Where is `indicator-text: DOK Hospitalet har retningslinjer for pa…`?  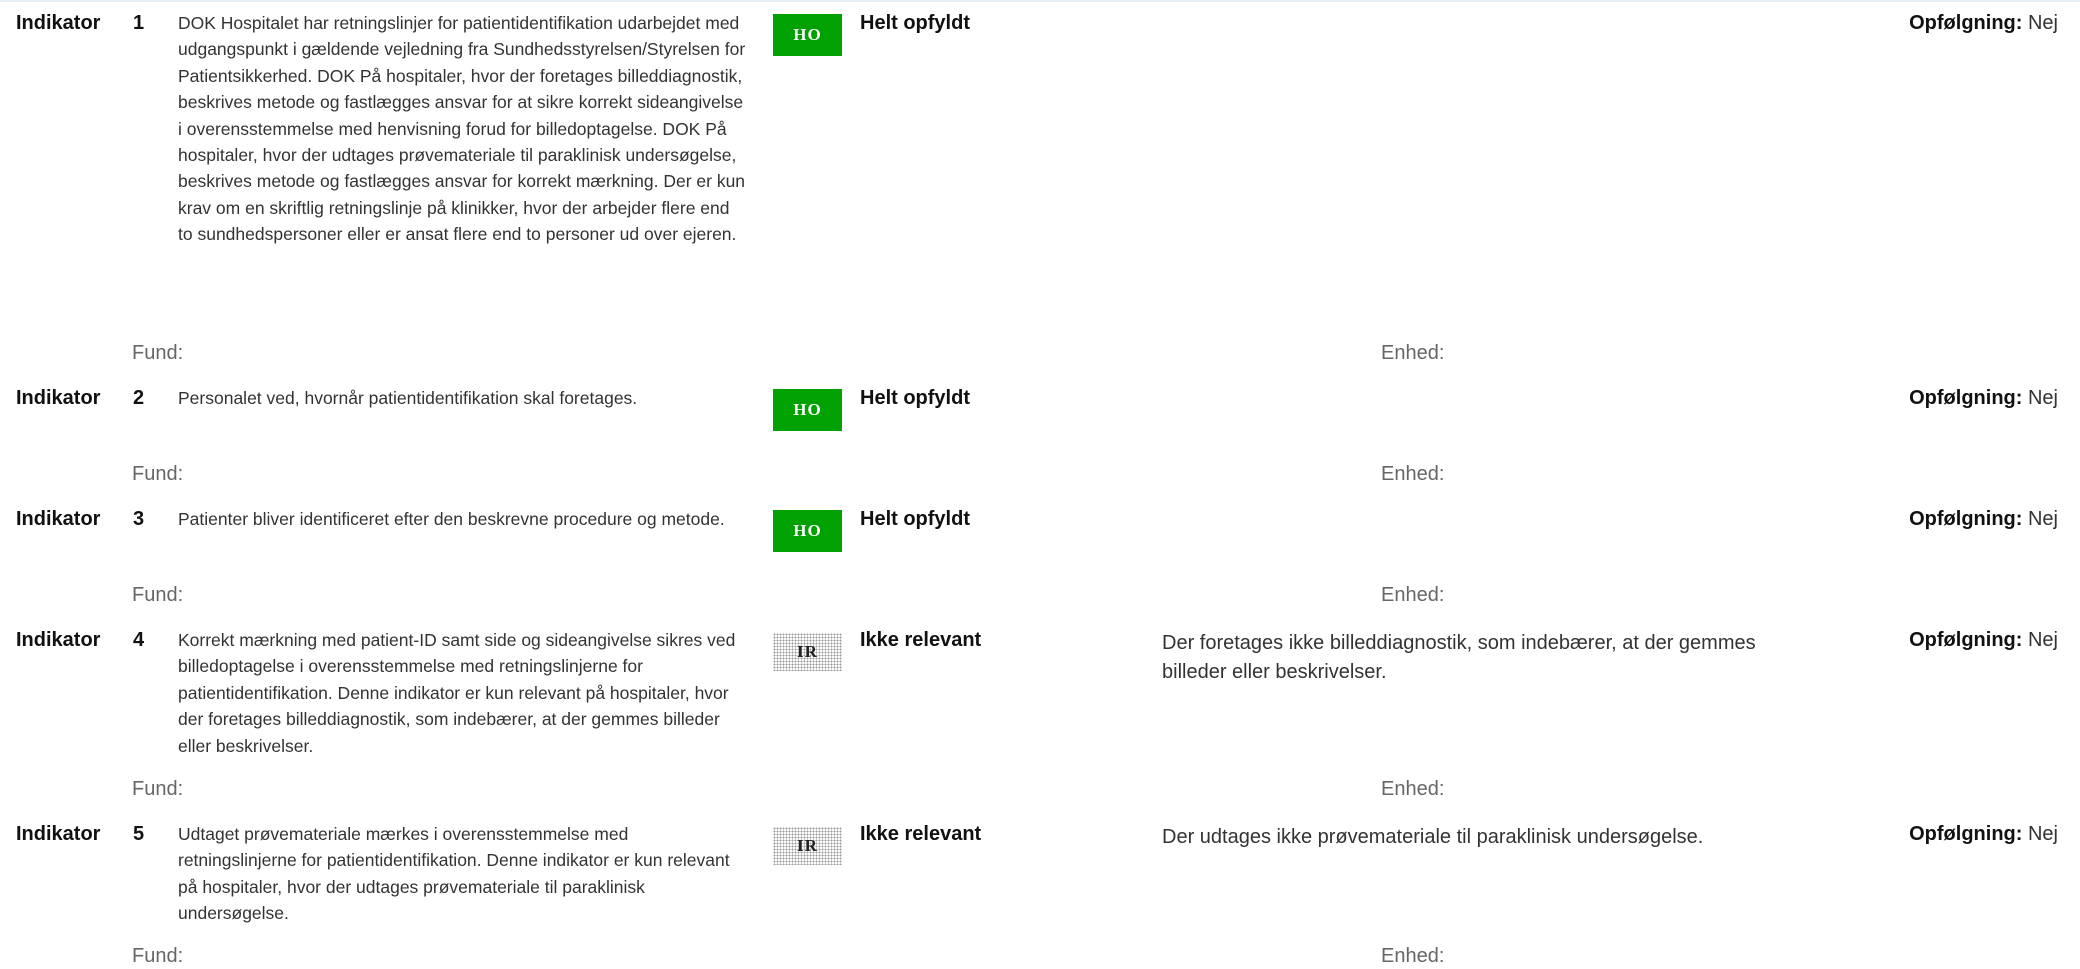 indicator-text: DOK Hospitalet har retningslinjer for pa… is located at coordinates (462, 129).